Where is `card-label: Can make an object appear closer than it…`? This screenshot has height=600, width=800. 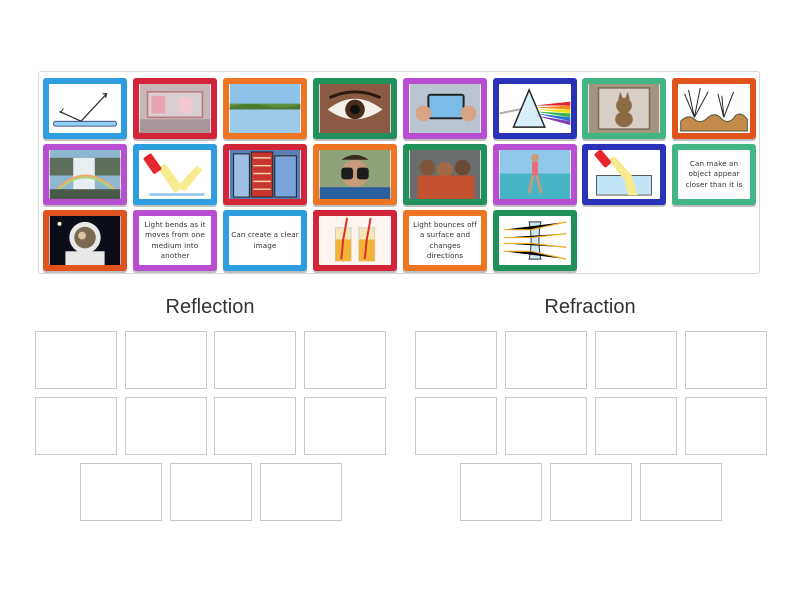 card-label: Can make an object appear closer than it… is located at coordinates (714, 173).